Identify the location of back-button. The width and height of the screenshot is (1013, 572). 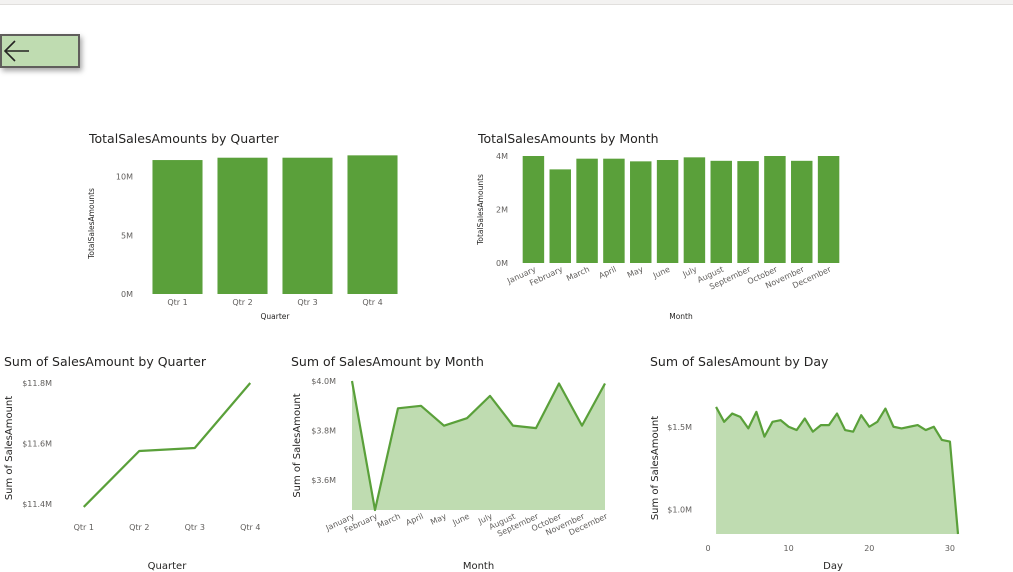
(40, 51).